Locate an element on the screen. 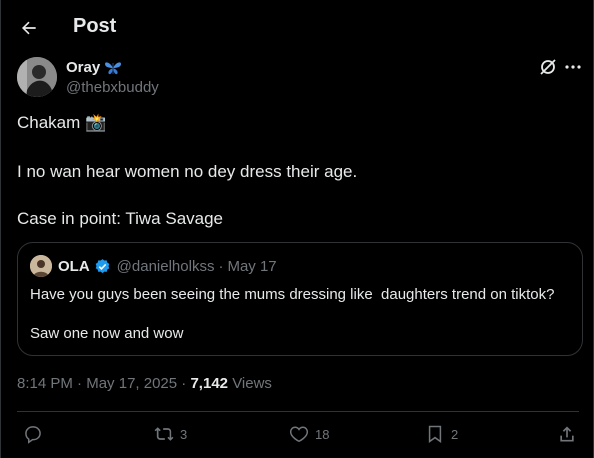  reply-icon is located at coordinates (33, 435).